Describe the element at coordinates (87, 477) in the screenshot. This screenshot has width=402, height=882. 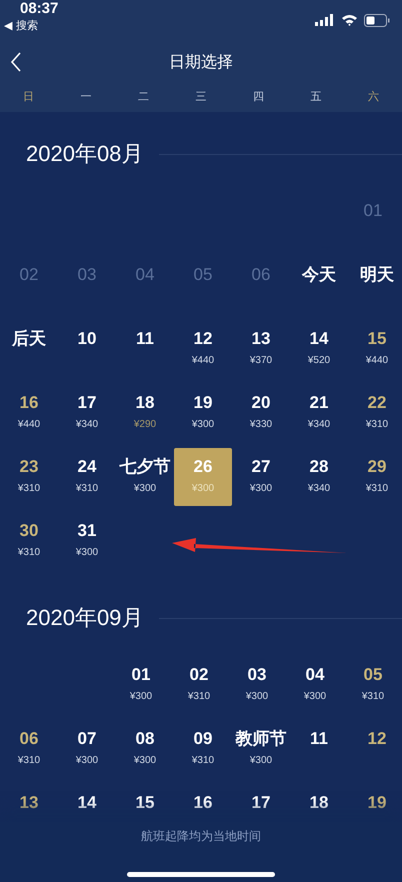
I see `date-cell: 24 ¥310` at that location.